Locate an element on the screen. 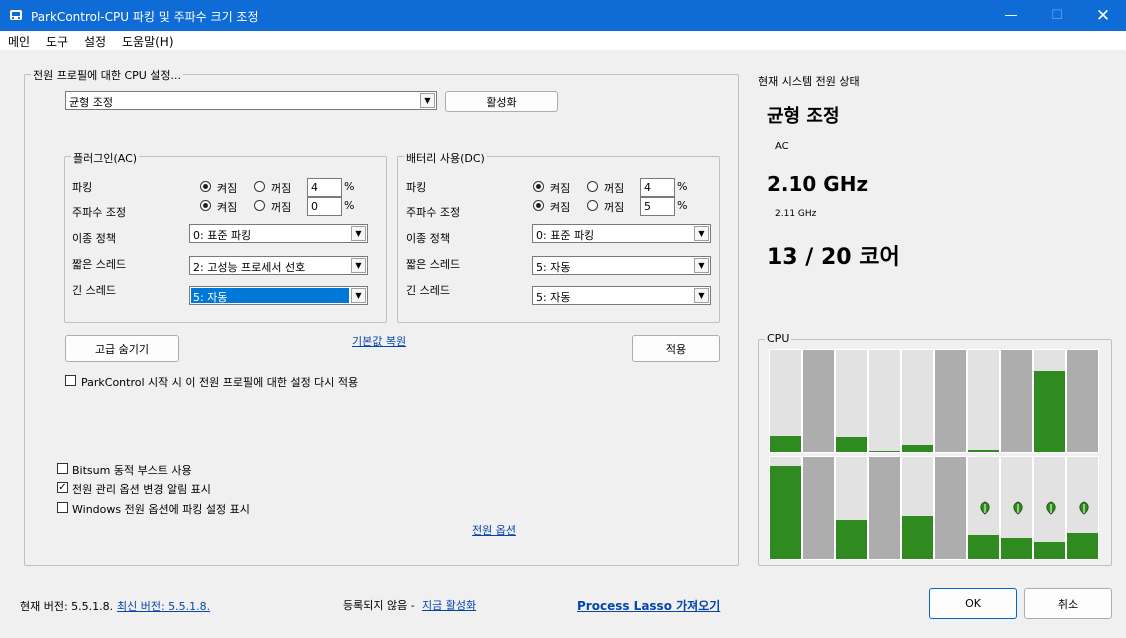 The height and width of the screenshot is (638, 1126). dc-hetero-select: 0: 표준 파킹 ▼ is located at coordinates (621, 233).